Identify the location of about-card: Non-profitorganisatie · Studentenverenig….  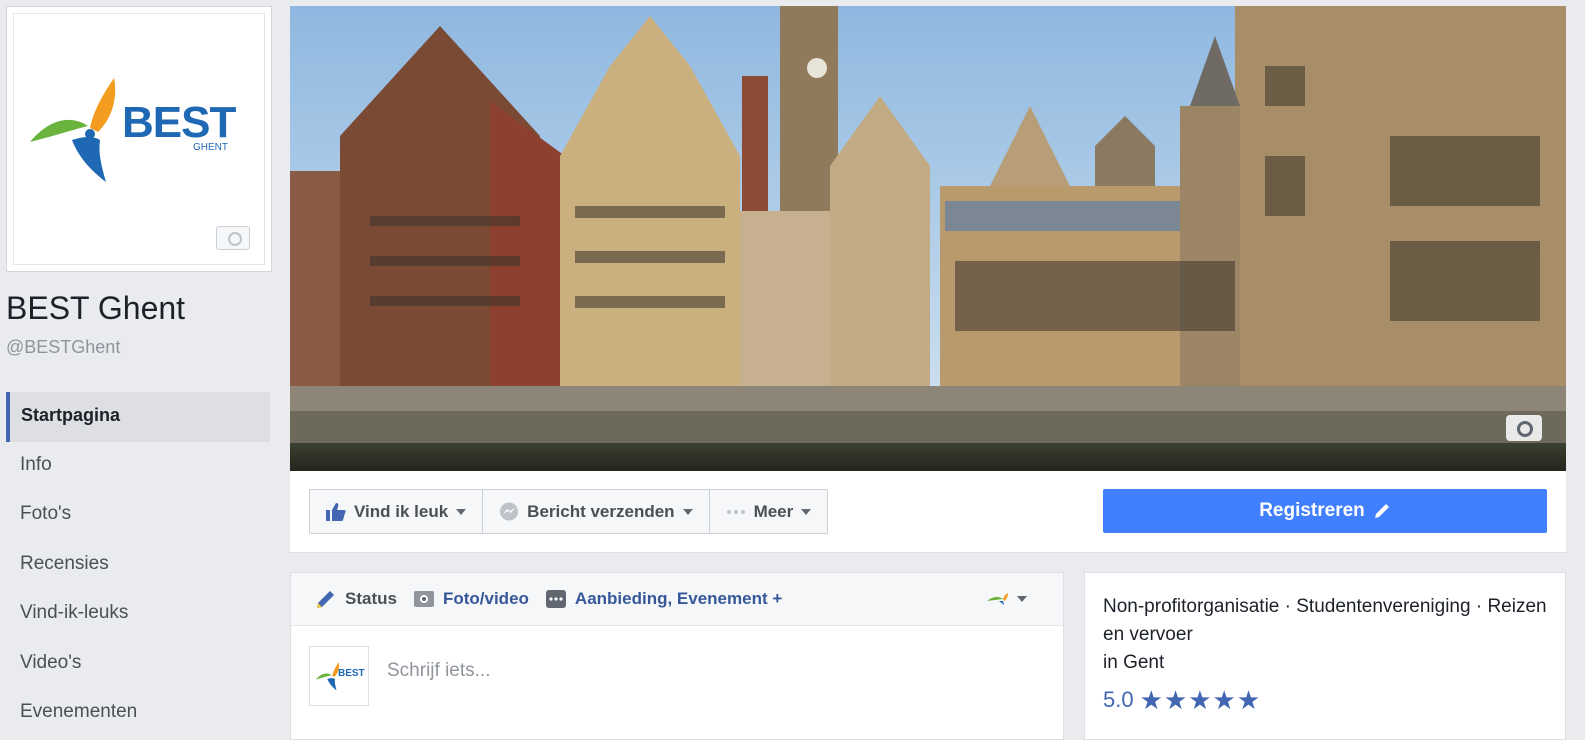
(1325, 656).